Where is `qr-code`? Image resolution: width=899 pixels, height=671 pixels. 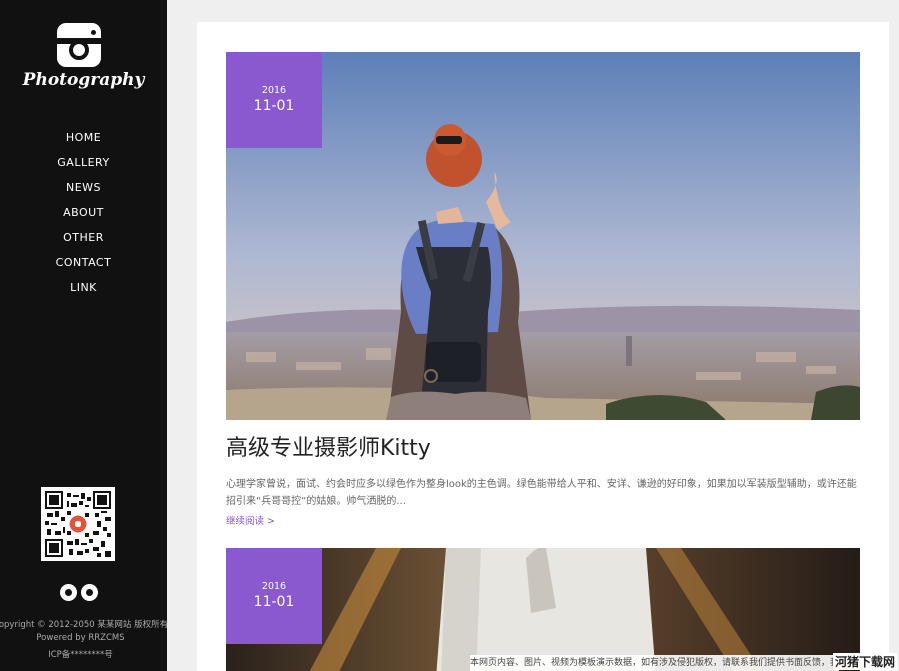 qr-code is located at coordinates (78, 524).